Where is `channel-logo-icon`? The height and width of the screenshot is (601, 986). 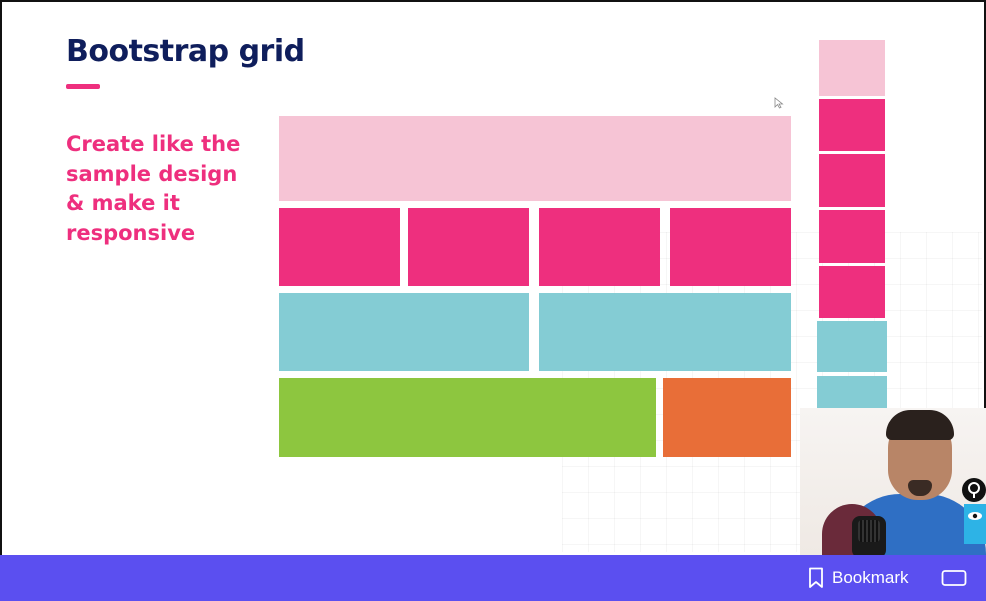
channel-logo-icon is located at coordinates (974, 490).